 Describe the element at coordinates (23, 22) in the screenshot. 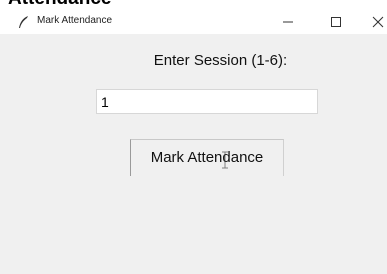

I see `feather-icon` at that location.